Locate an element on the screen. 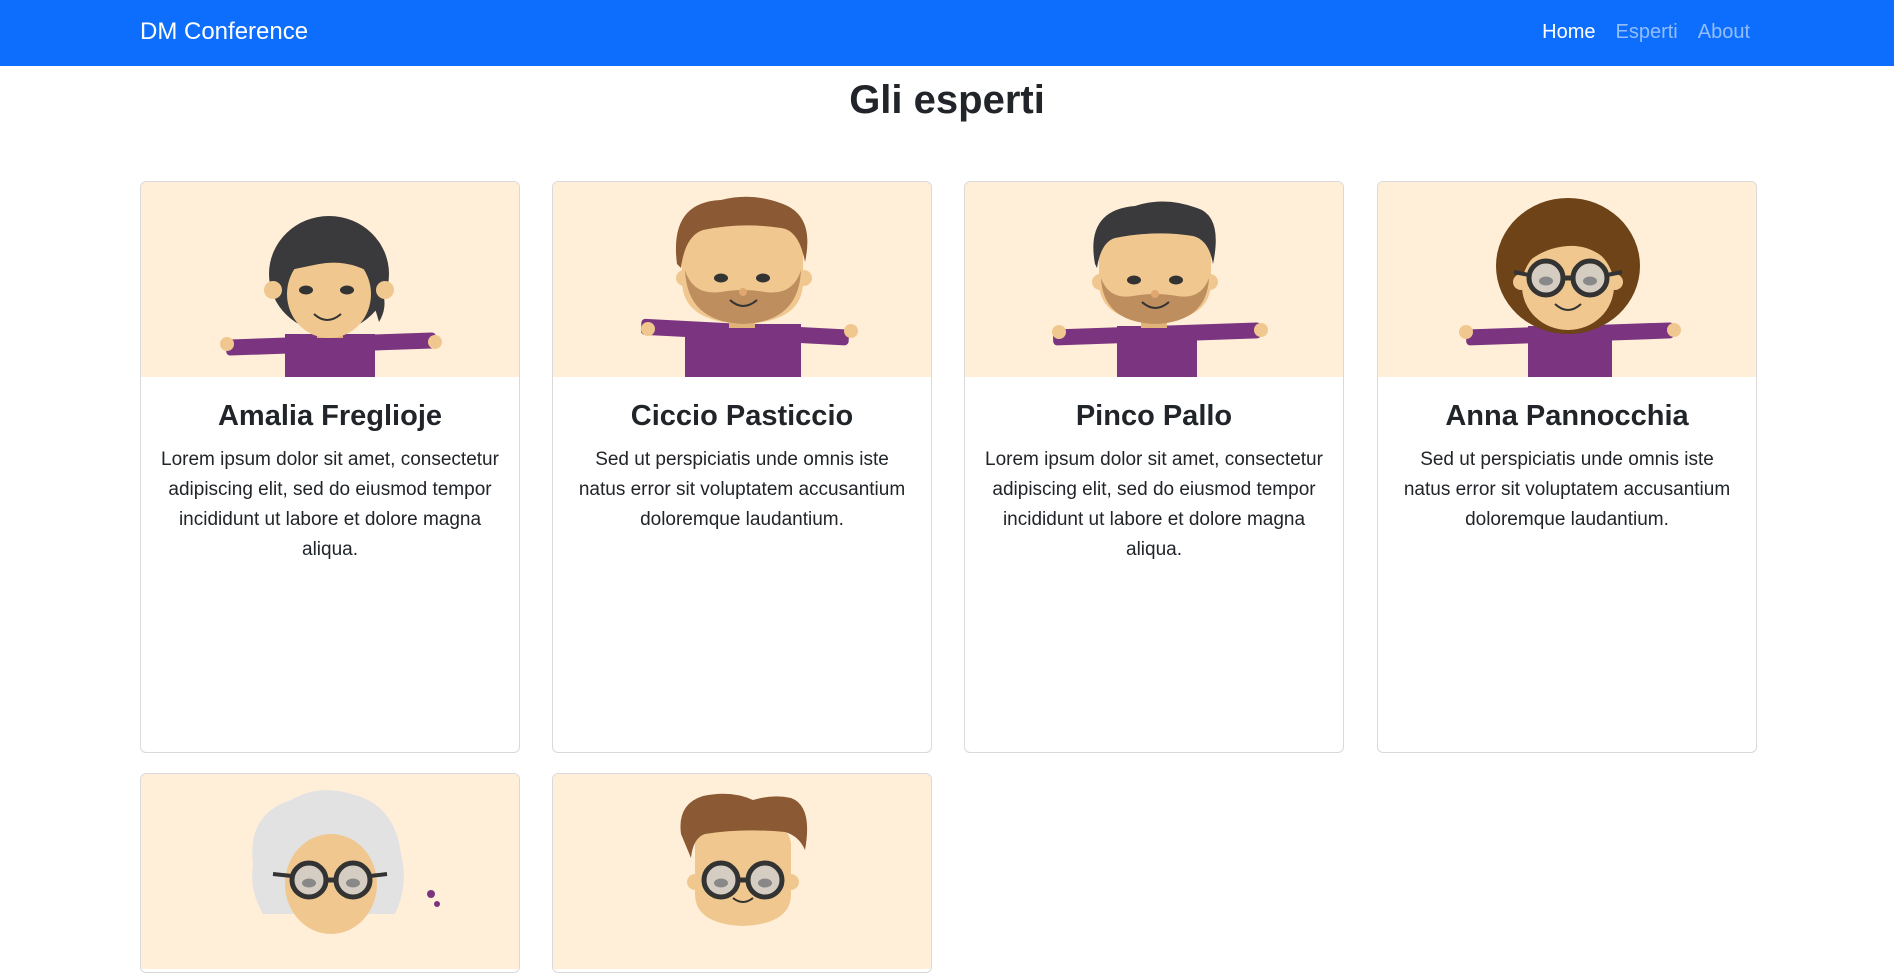 Image resolution: width=1894 pixels, height=973 pixels. expert-name: Anna Pannocchia is located at coordinates (1567, 416).